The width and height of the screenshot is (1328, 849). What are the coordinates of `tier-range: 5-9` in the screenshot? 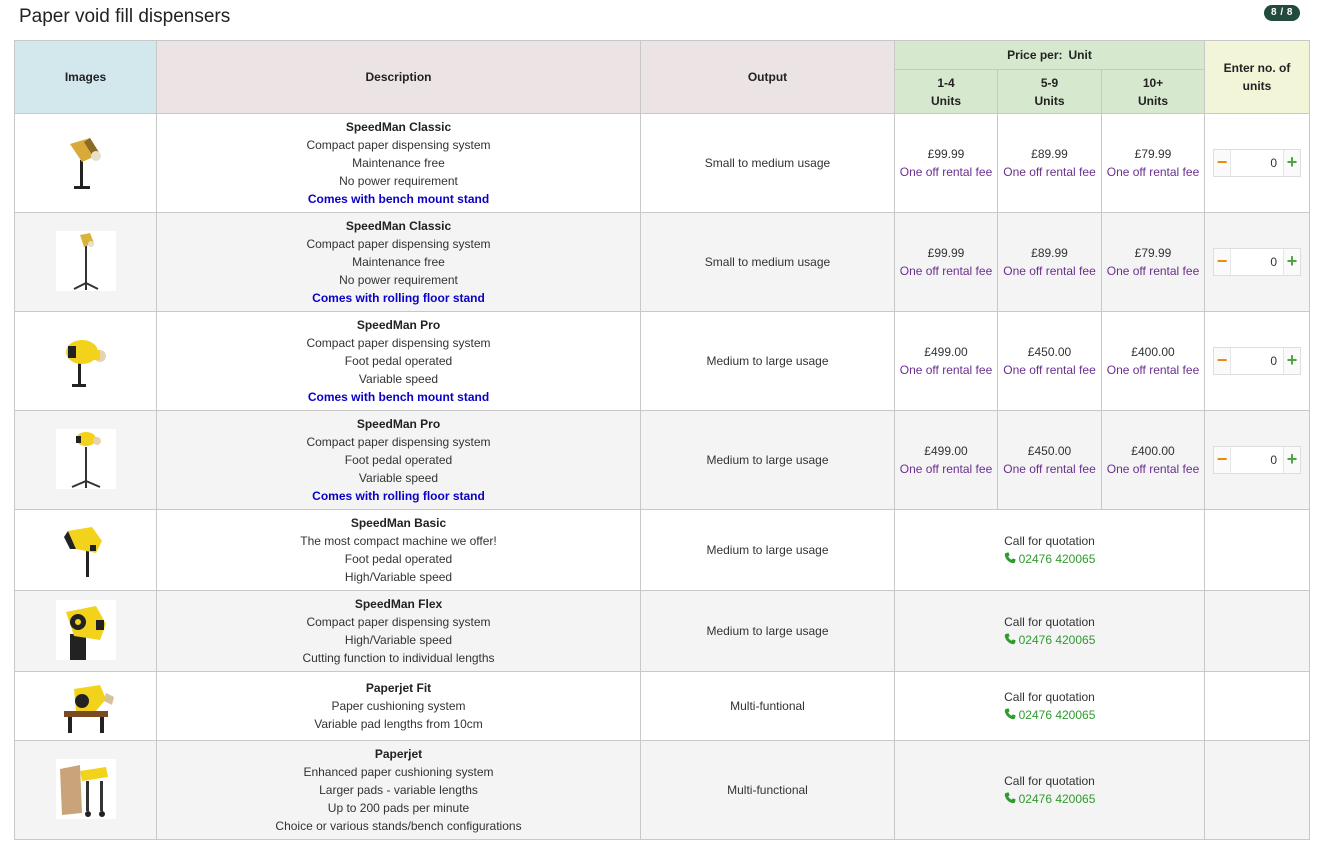 It's located at (1049, 82).